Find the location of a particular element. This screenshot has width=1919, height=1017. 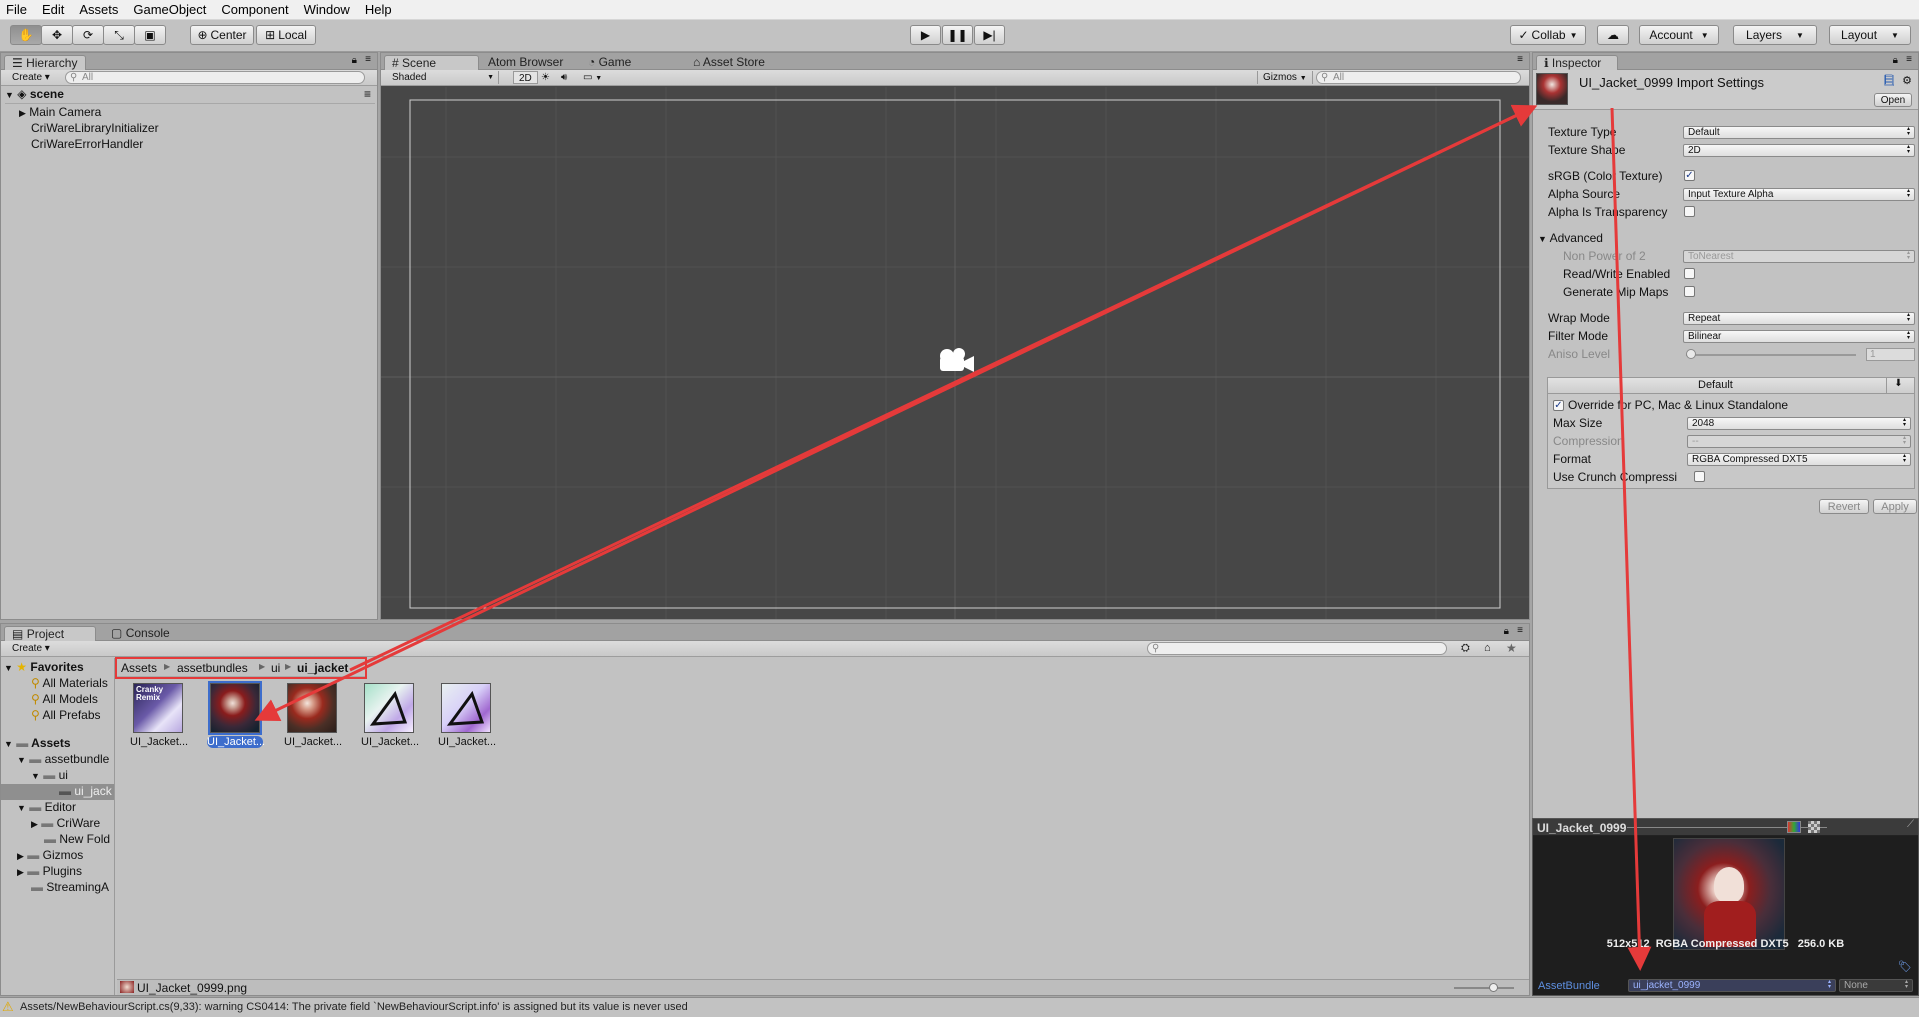

folder-streaming-assets: ▬ StreamingA is located at coordinates (70, 887).